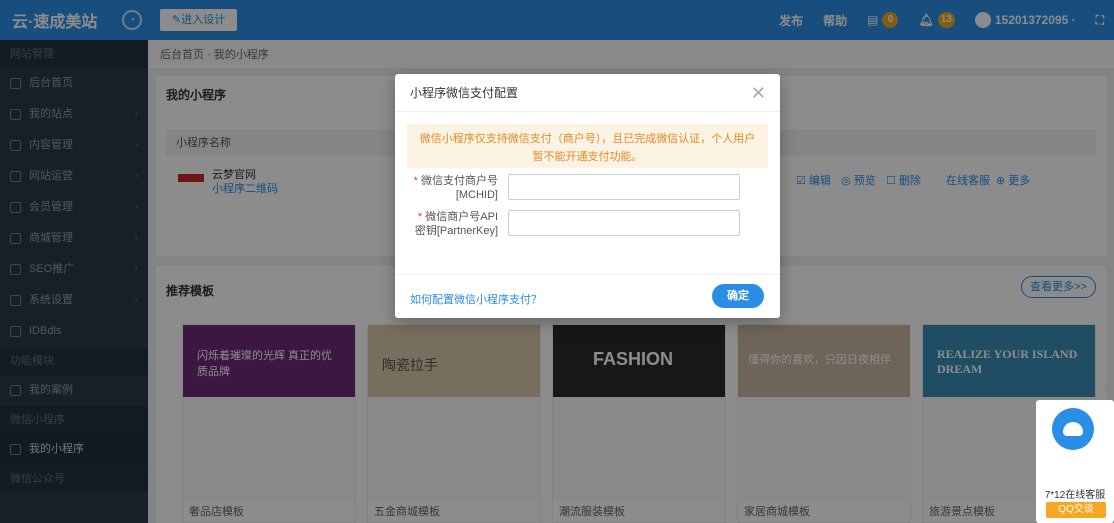  What do you see at coordinates (1073, 429) in the screenshot?
I see `service-avatar-icon` at bounding box center [1073, 429].